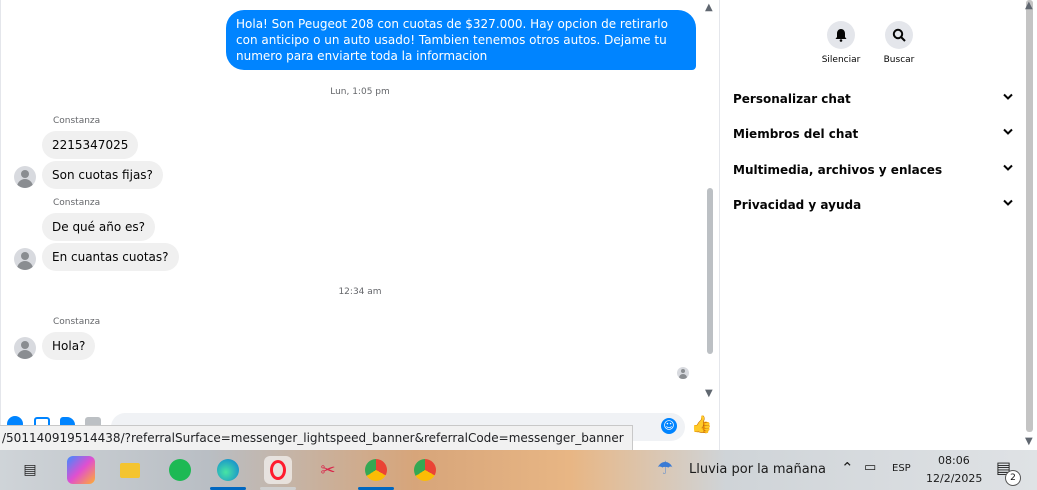  What do you see at coordinates (69, 346) in the screenshot?
I see `incoming-message: Hola?` at bounding box center [69, 346].